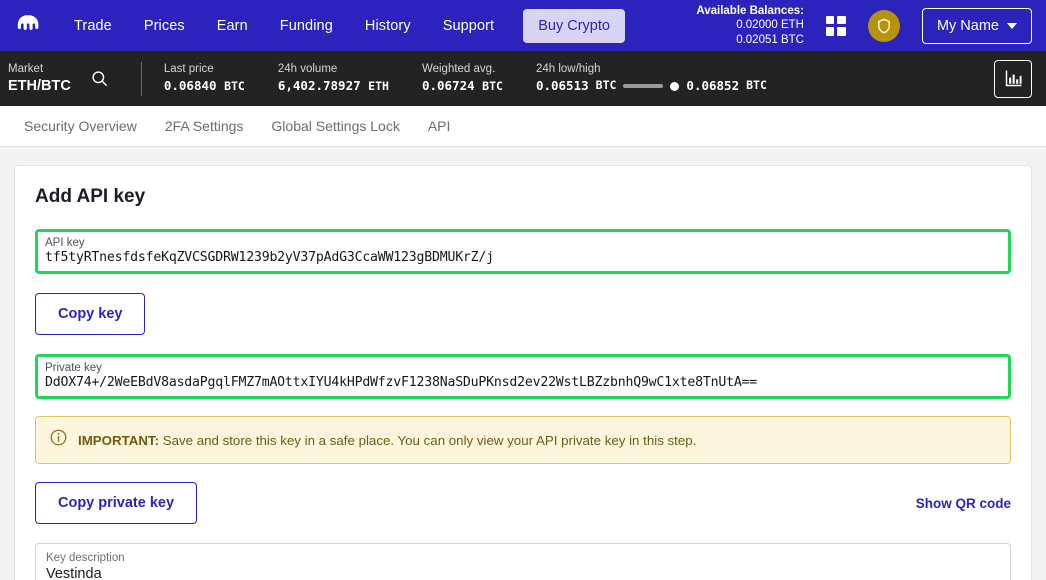 The image size is (1046, 580). I want to click on balance-eth: 0.02000 ETH, so click(770, 25).